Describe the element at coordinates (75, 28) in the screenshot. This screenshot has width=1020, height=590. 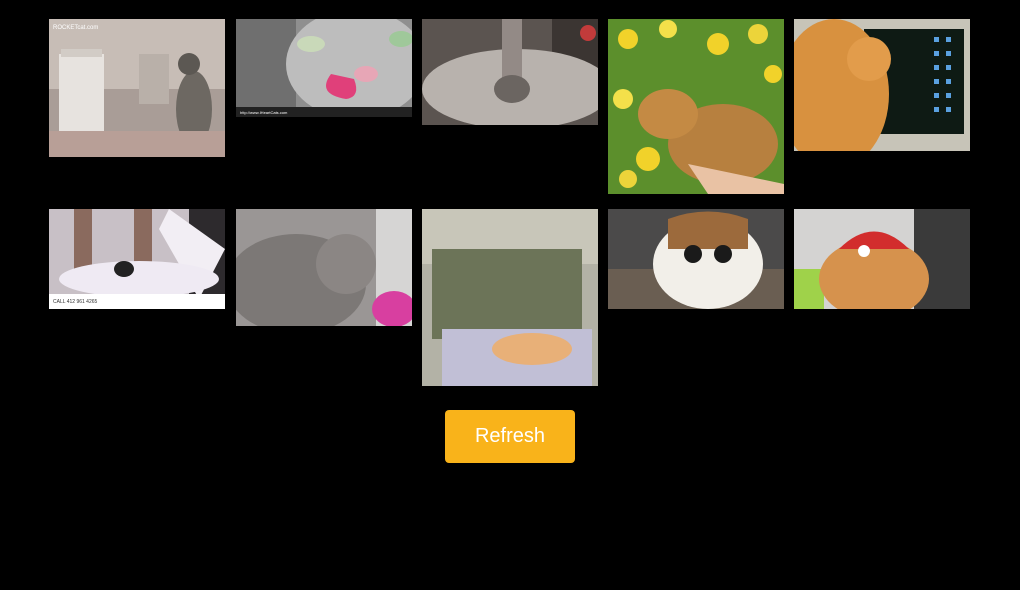
I see `watermark-text: ROCKETcat.com` at that location.